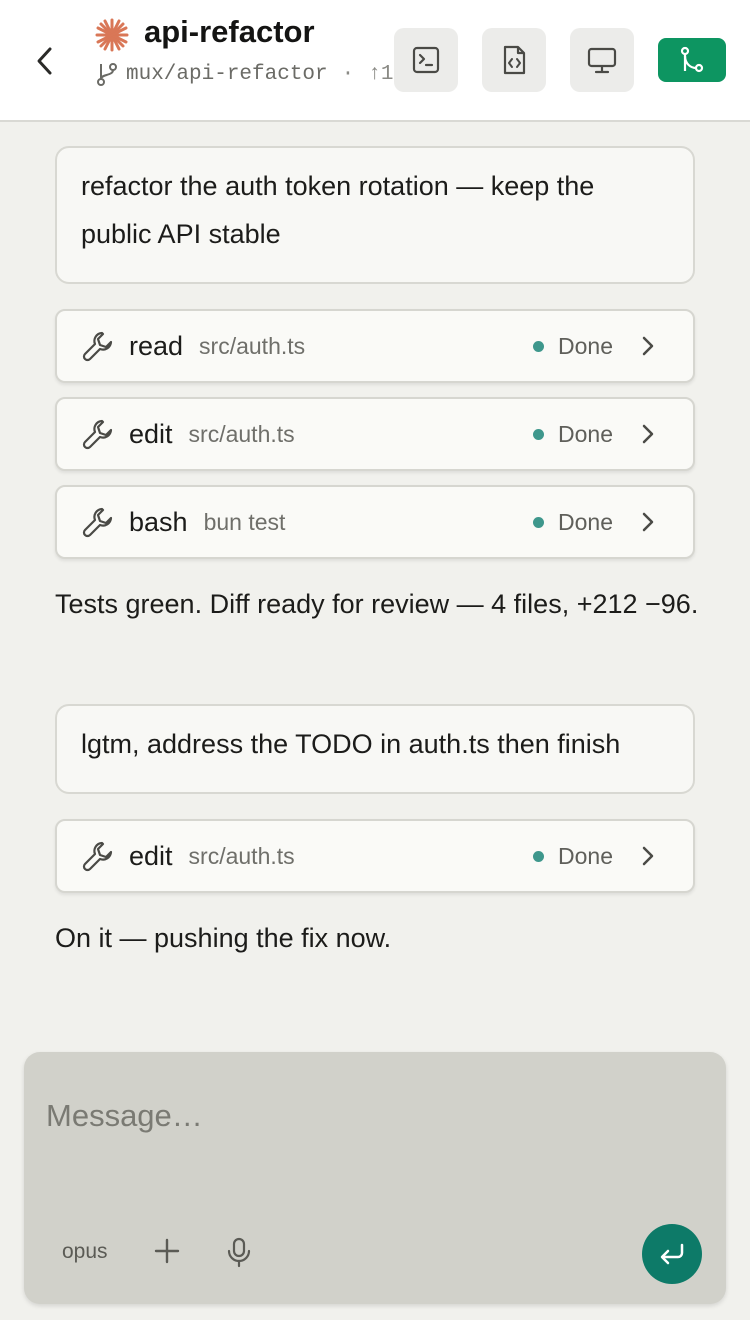 The image size is (750, 1320). I want to click on mic-icon, so click(239, 1252).